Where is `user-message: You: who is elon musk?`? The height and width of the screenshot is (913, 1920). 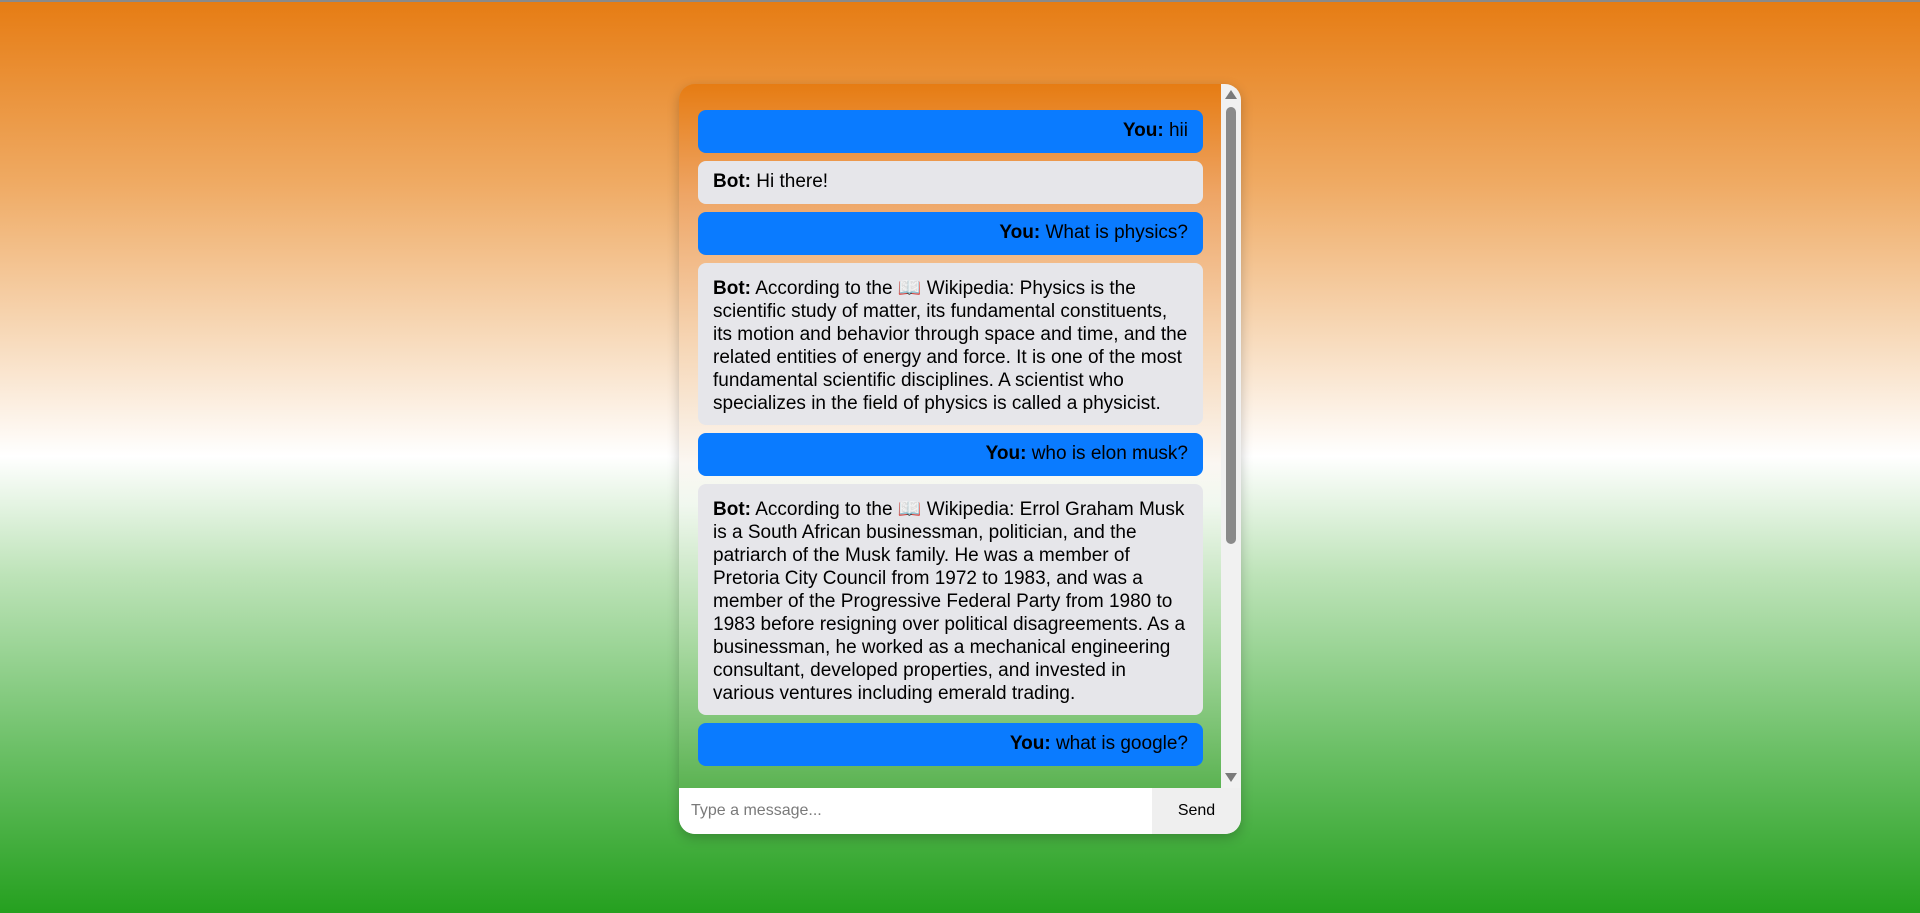 user-message: You: who is elon musk? is located at coordinates (950, 454).